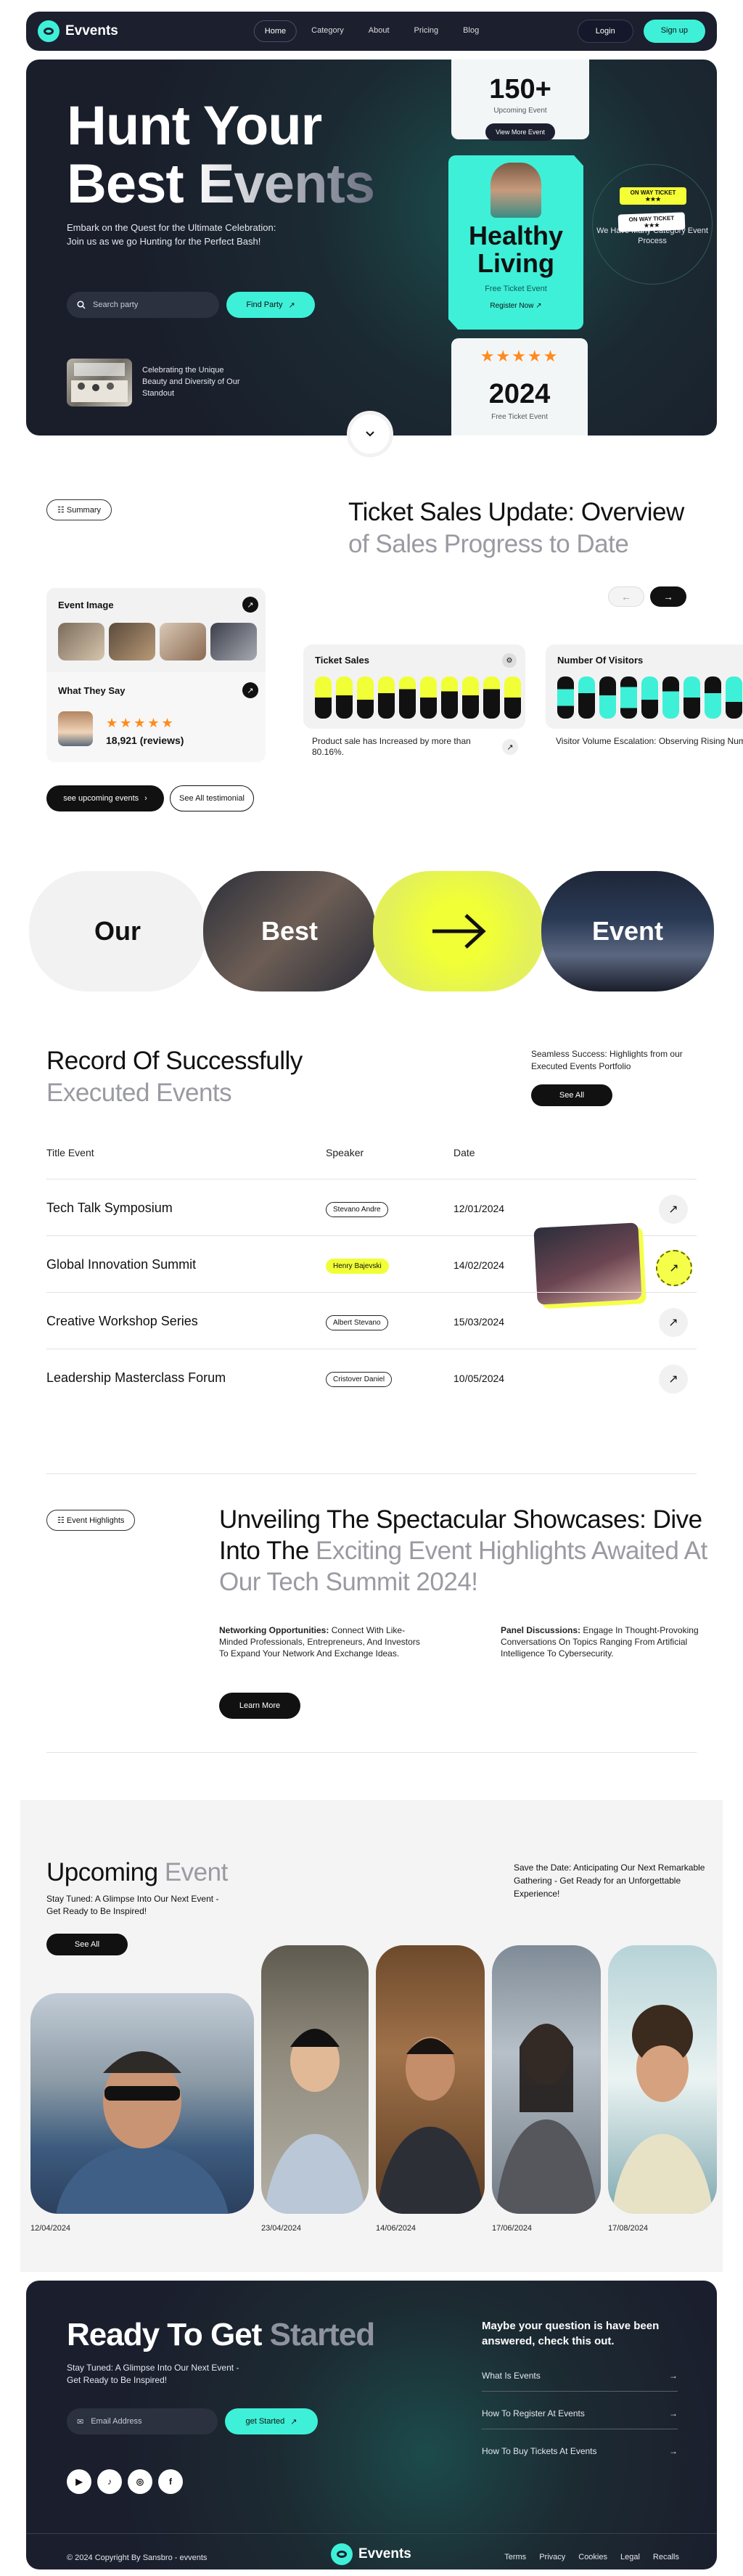 This screenshot has width=743, height=2576. What do you see at coordinates (512, 2229) in the screenshot?
I see `event-date-label: 17/06/2024` at bounding box center [512, 2229].